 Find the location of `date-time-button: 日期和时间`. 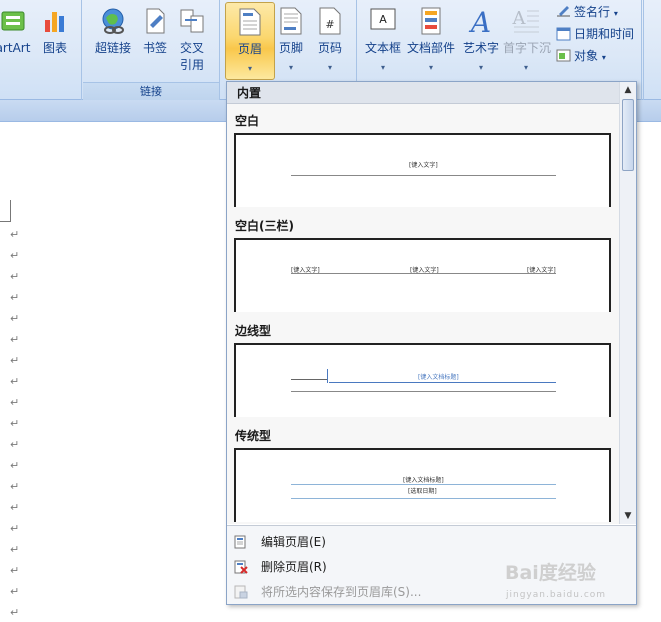

date-time-button: 日期和时间 is located at coordinates (595, 34).